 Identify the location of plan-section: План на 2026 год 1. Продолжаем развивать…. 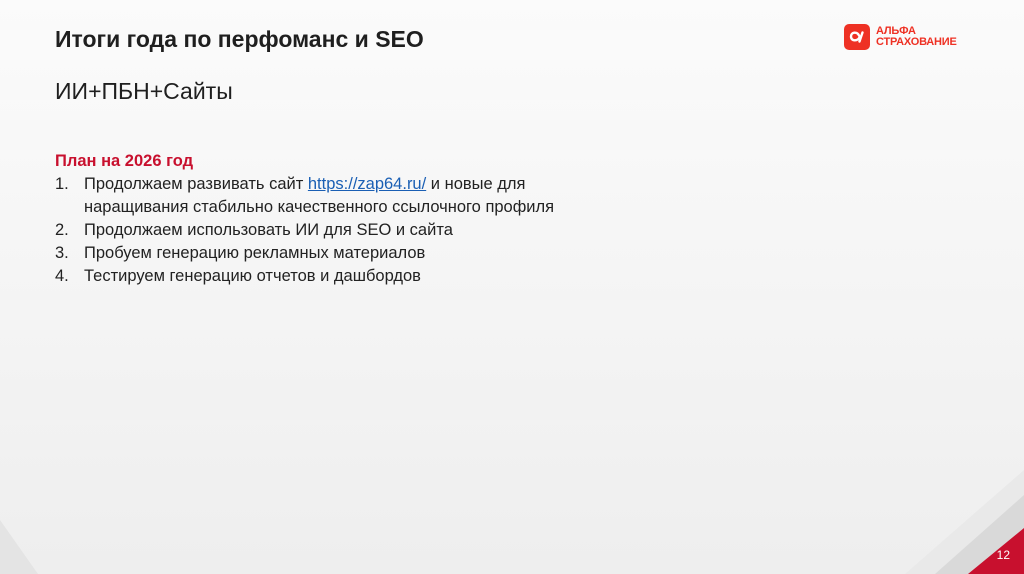
(315, 219).